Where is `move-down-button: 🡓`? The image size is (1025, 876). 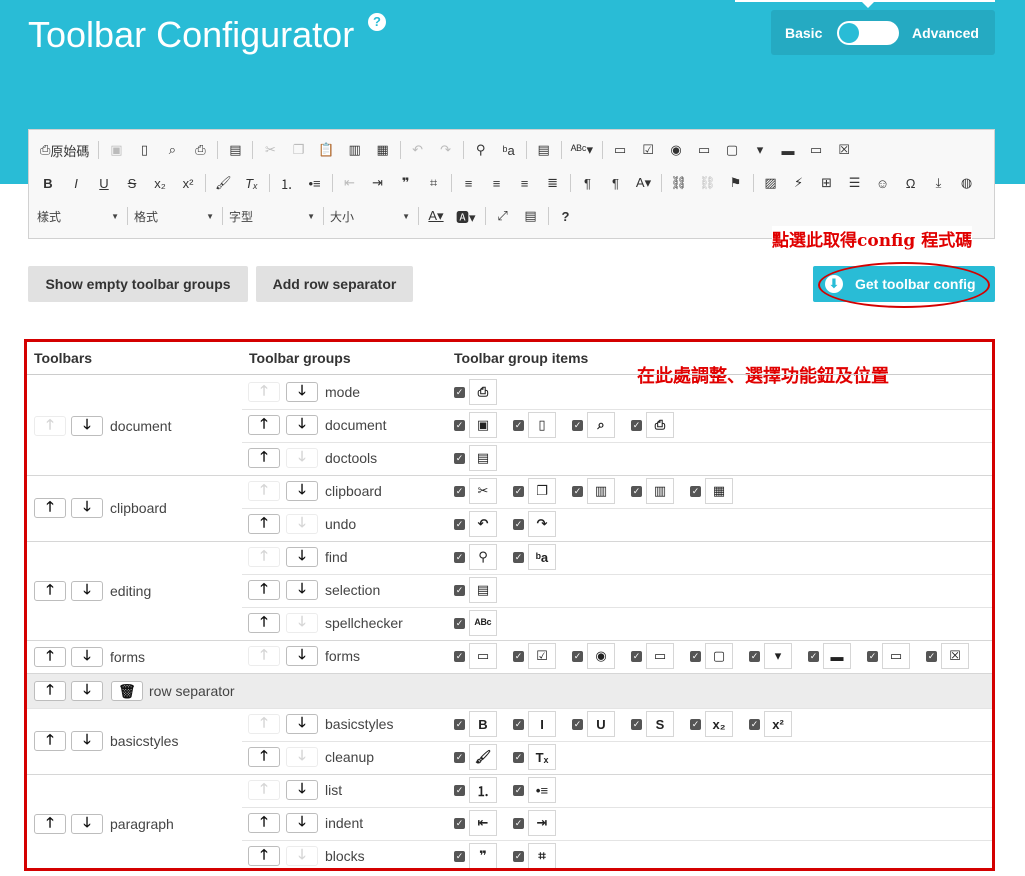
move-down-button: 🡓 is located at coordinates (87, 691).